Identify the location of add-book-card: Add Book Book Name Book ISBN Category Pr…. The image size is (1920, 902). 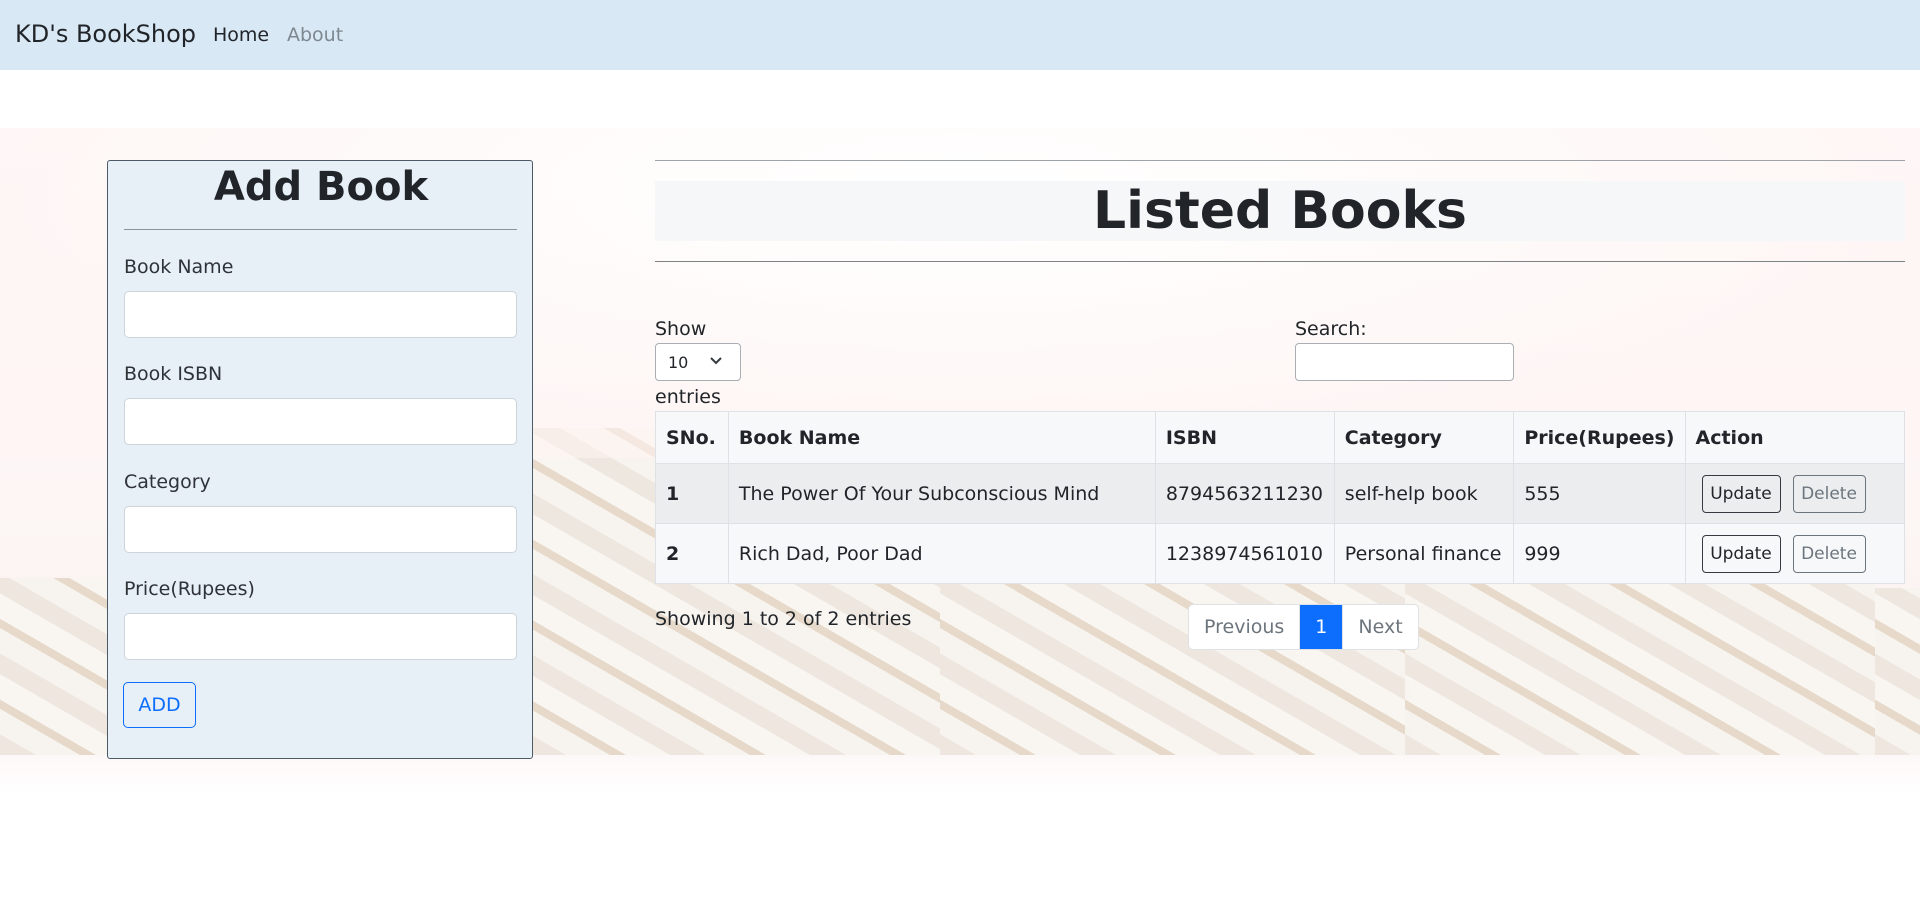
(320, 459).